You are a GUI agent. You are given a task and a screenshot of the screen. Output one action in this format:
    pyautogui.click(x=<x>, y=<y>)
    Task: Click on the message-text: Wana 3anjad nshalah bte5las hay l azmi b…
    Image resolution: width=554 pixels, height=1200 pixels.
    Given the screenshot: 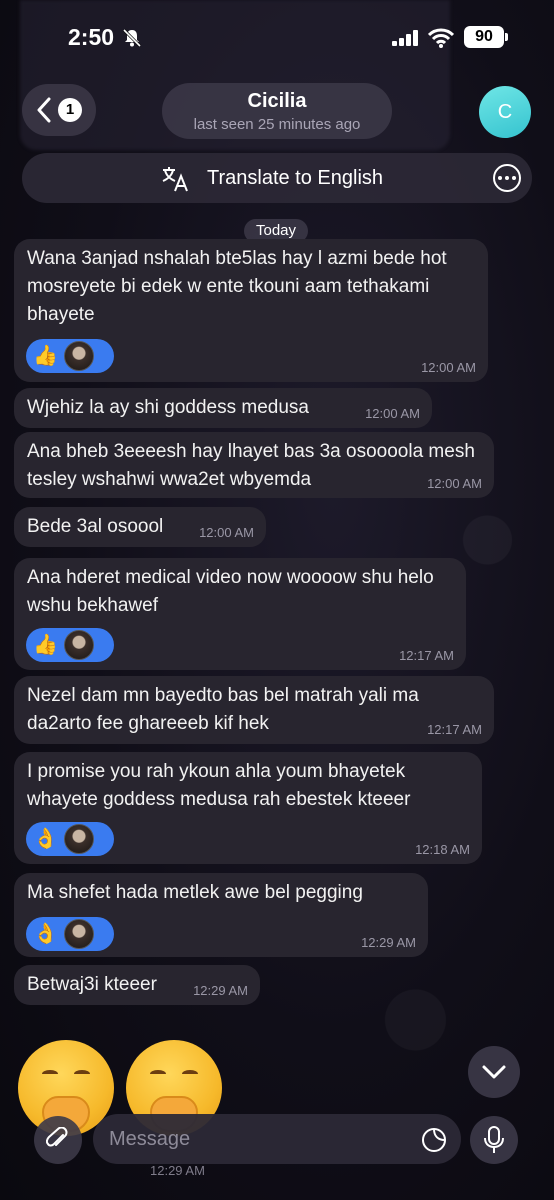 What is the action you would take?
    pyautogui.click(x=237, y=286)
    